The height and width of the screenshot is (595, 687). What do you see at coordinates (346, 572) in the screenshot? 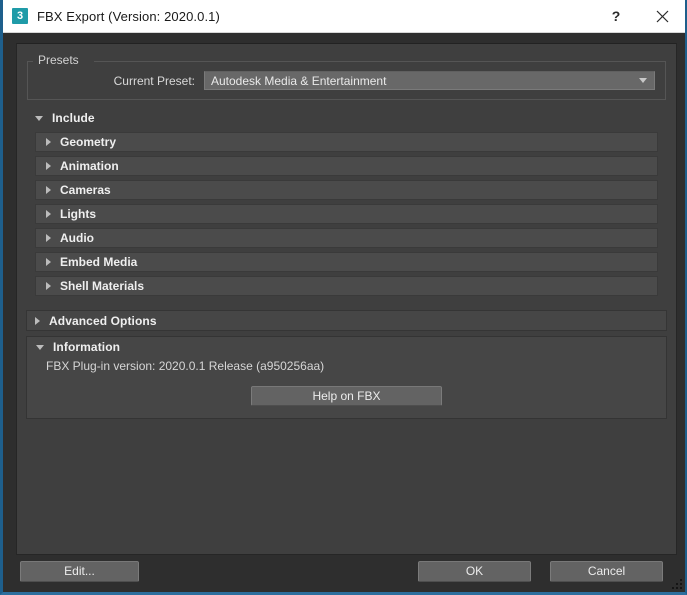
I see `dialog-footer: Edit... OK Cancel` at bounding box center [346, 572].